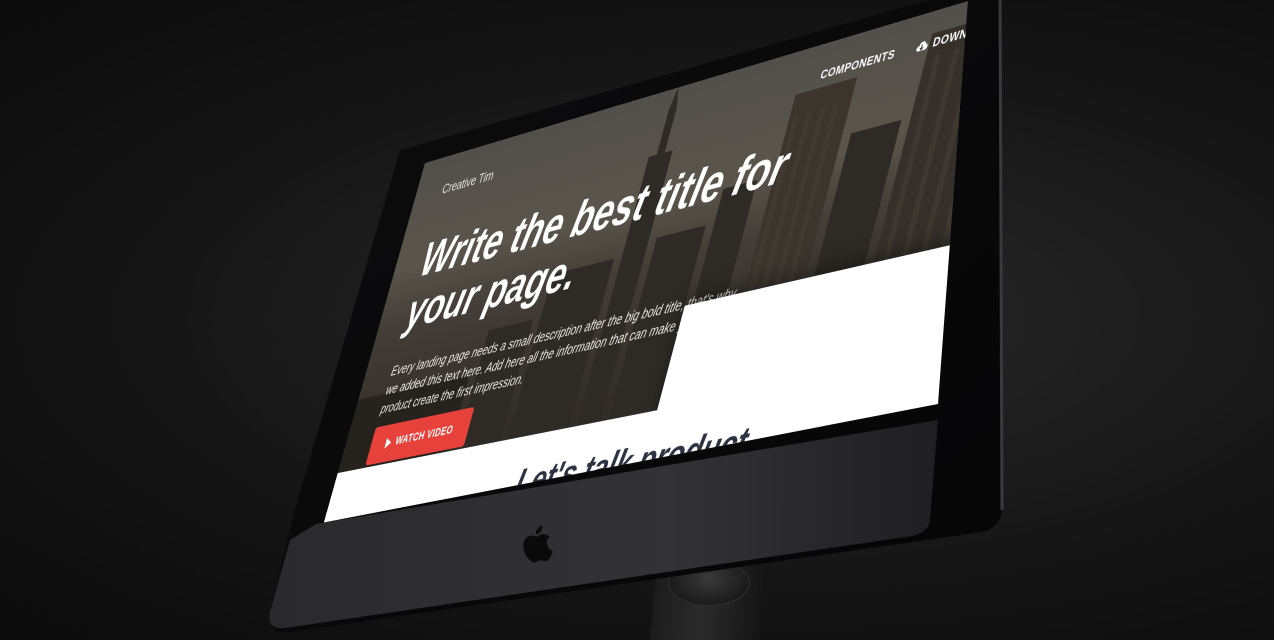  I want to click on watch-video-label: WATCH VIDEO, so click(424, 435).